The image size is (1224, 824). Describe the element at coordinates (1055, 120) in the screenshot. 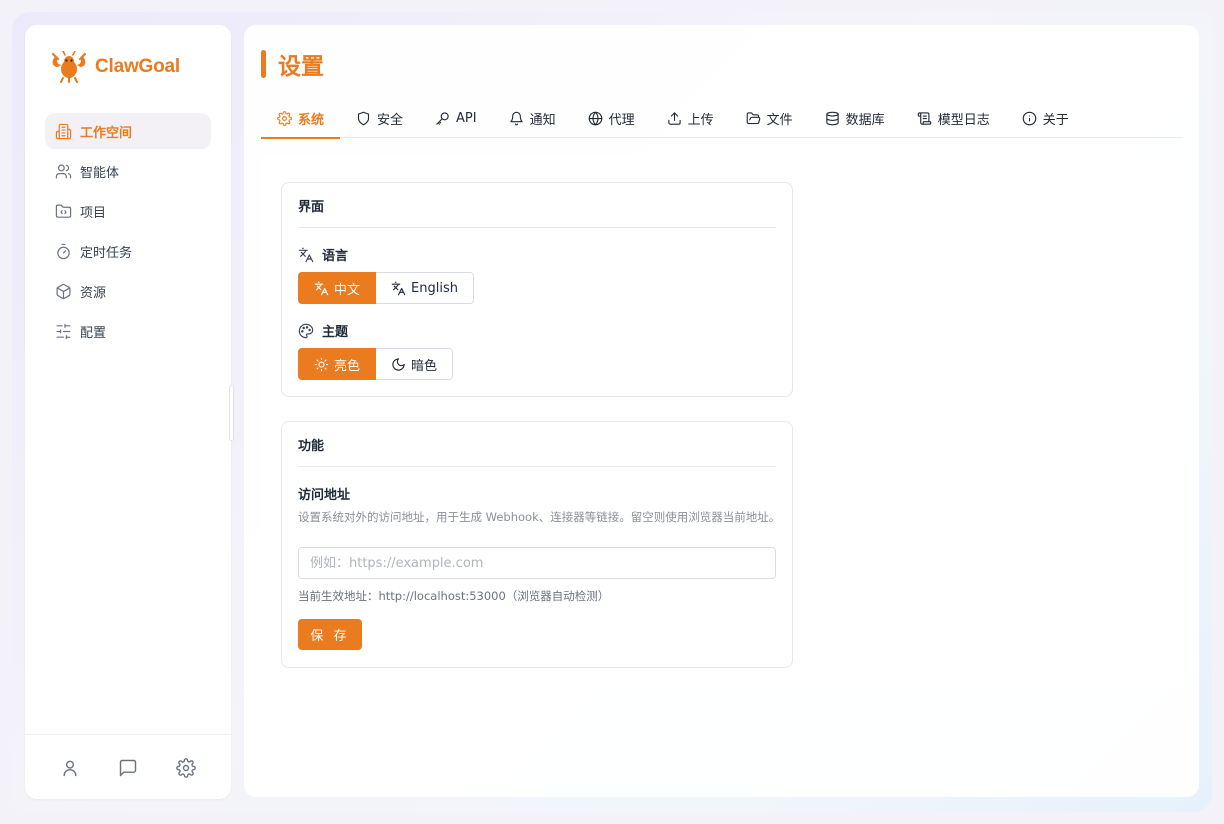

I see `tab-label: 关于` at that location.